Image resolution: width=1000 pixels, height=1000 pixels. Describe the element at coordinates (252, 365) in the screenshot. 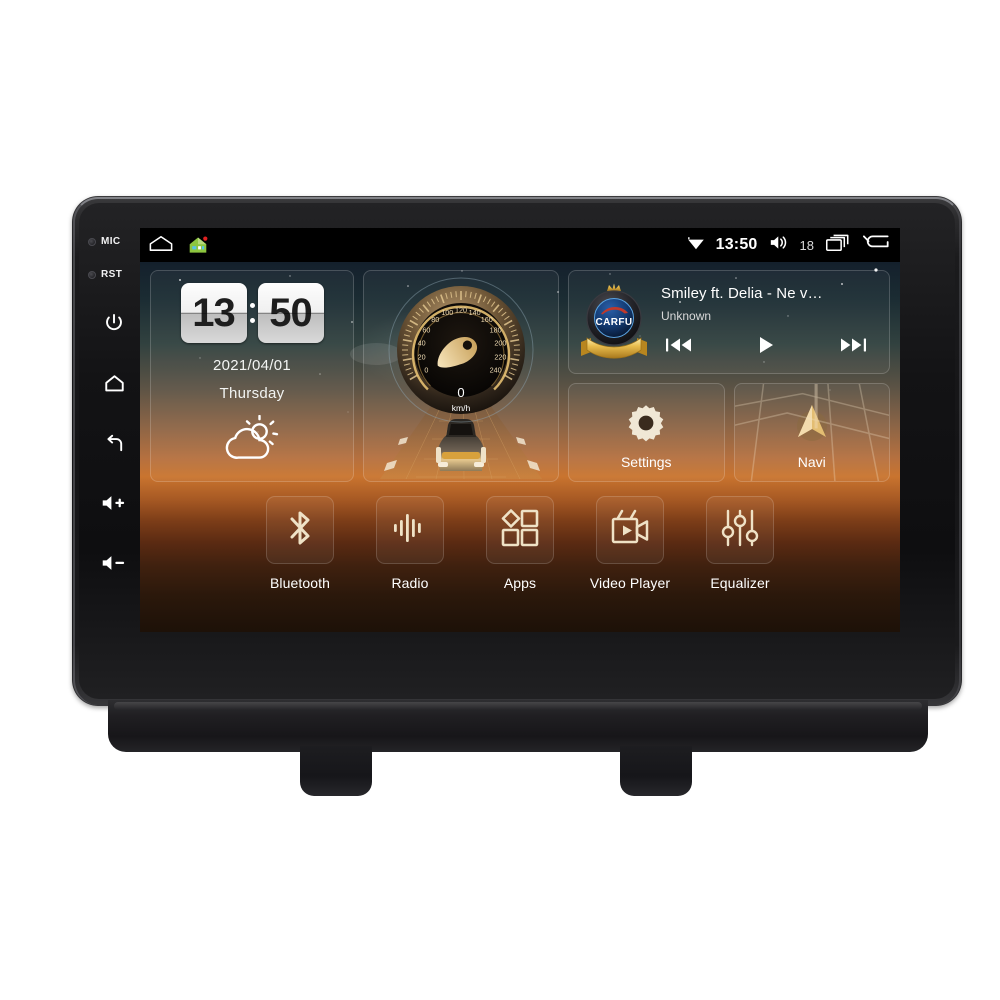

I see `date-text: 2021/04/01` at that location.